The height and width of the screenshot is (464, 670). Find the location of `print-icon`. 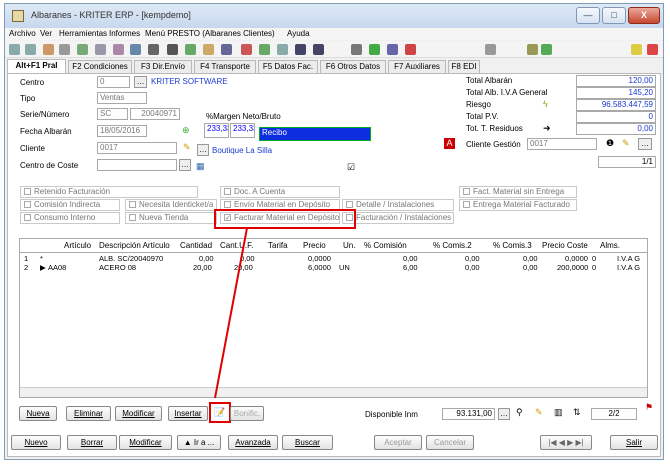

print-icon is located at coordinates (172, 49).